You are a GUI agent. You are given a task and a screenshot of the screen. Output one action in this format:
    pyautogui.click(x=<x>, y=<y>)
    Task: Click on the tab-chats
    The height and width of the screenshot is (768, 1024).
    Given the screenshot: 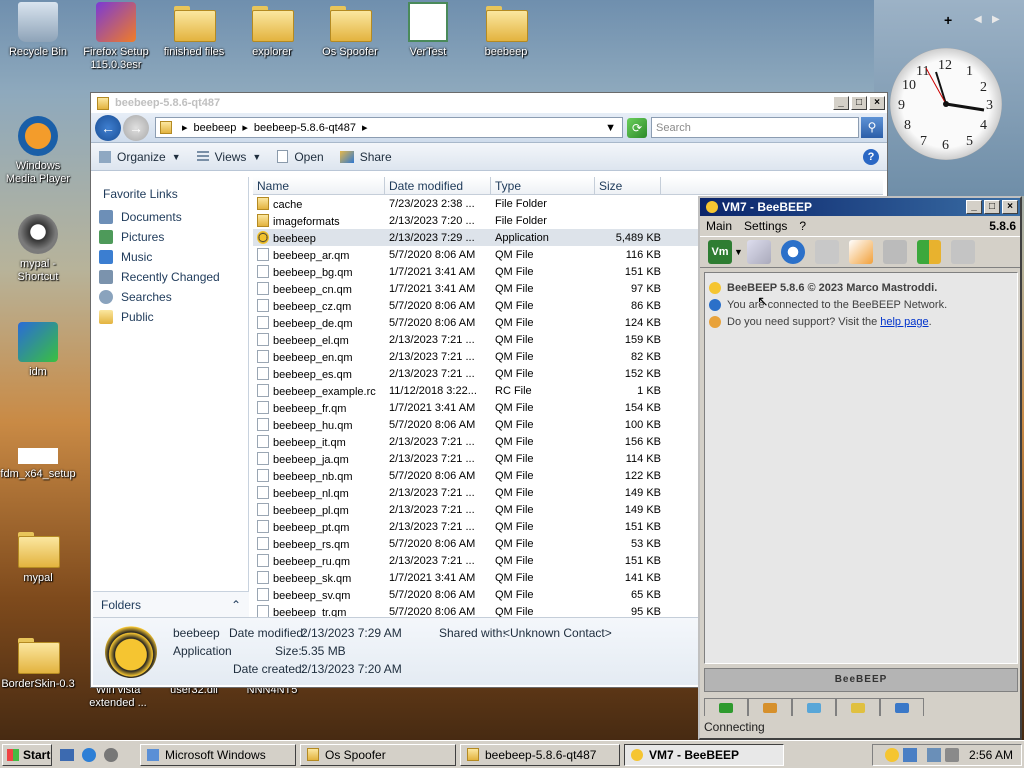 What is the action you would take?
    pyautogui.click(x=814, y=707)
    